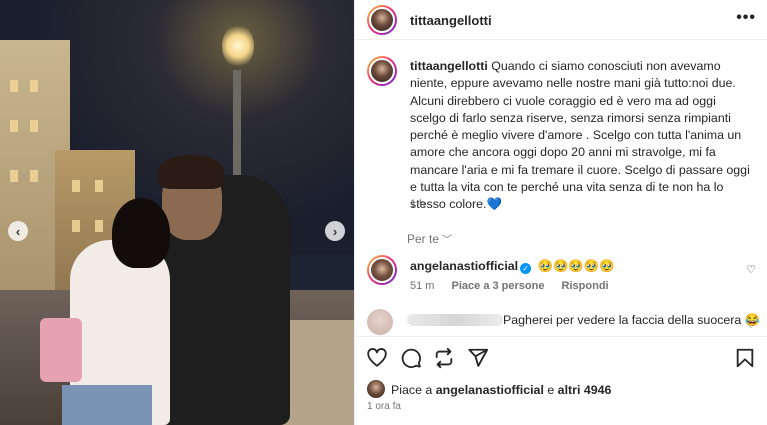  I want to click on heart-icon, so click(377, 358).